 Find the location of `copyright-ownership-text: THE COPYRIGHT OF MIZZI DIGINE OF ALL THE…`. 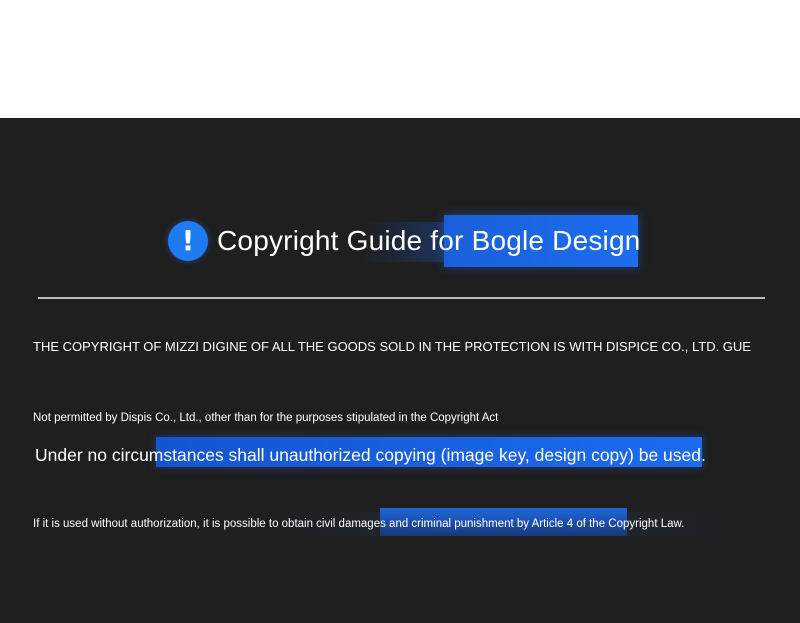

copyright-ownership-text: THE COPYRIGHT OF MIZZI DIGINE OF ALL THE… is located at coordinates (392, 346).